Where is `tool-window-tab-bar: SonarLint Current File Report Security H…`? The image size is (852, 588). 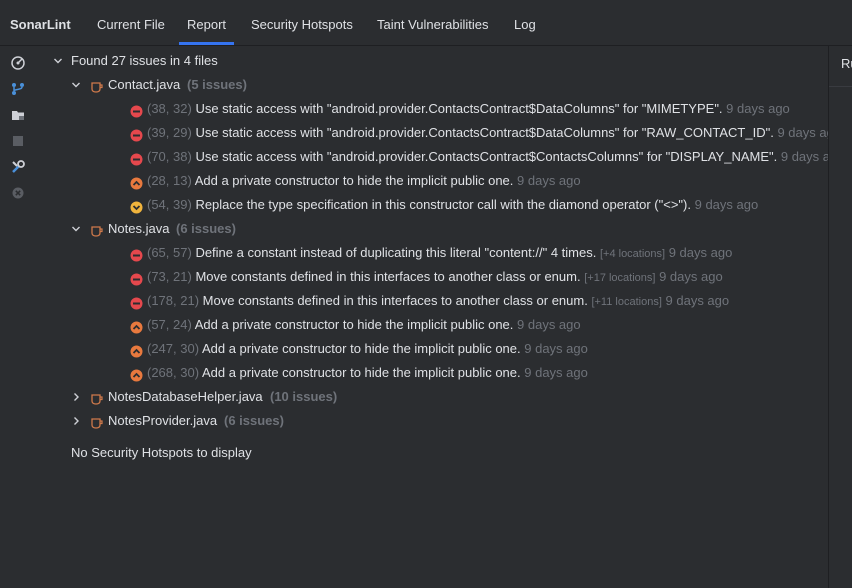 tool-window-tab-bar: SonarLint Current File Report Security H… is located at coordinates (426, 23).